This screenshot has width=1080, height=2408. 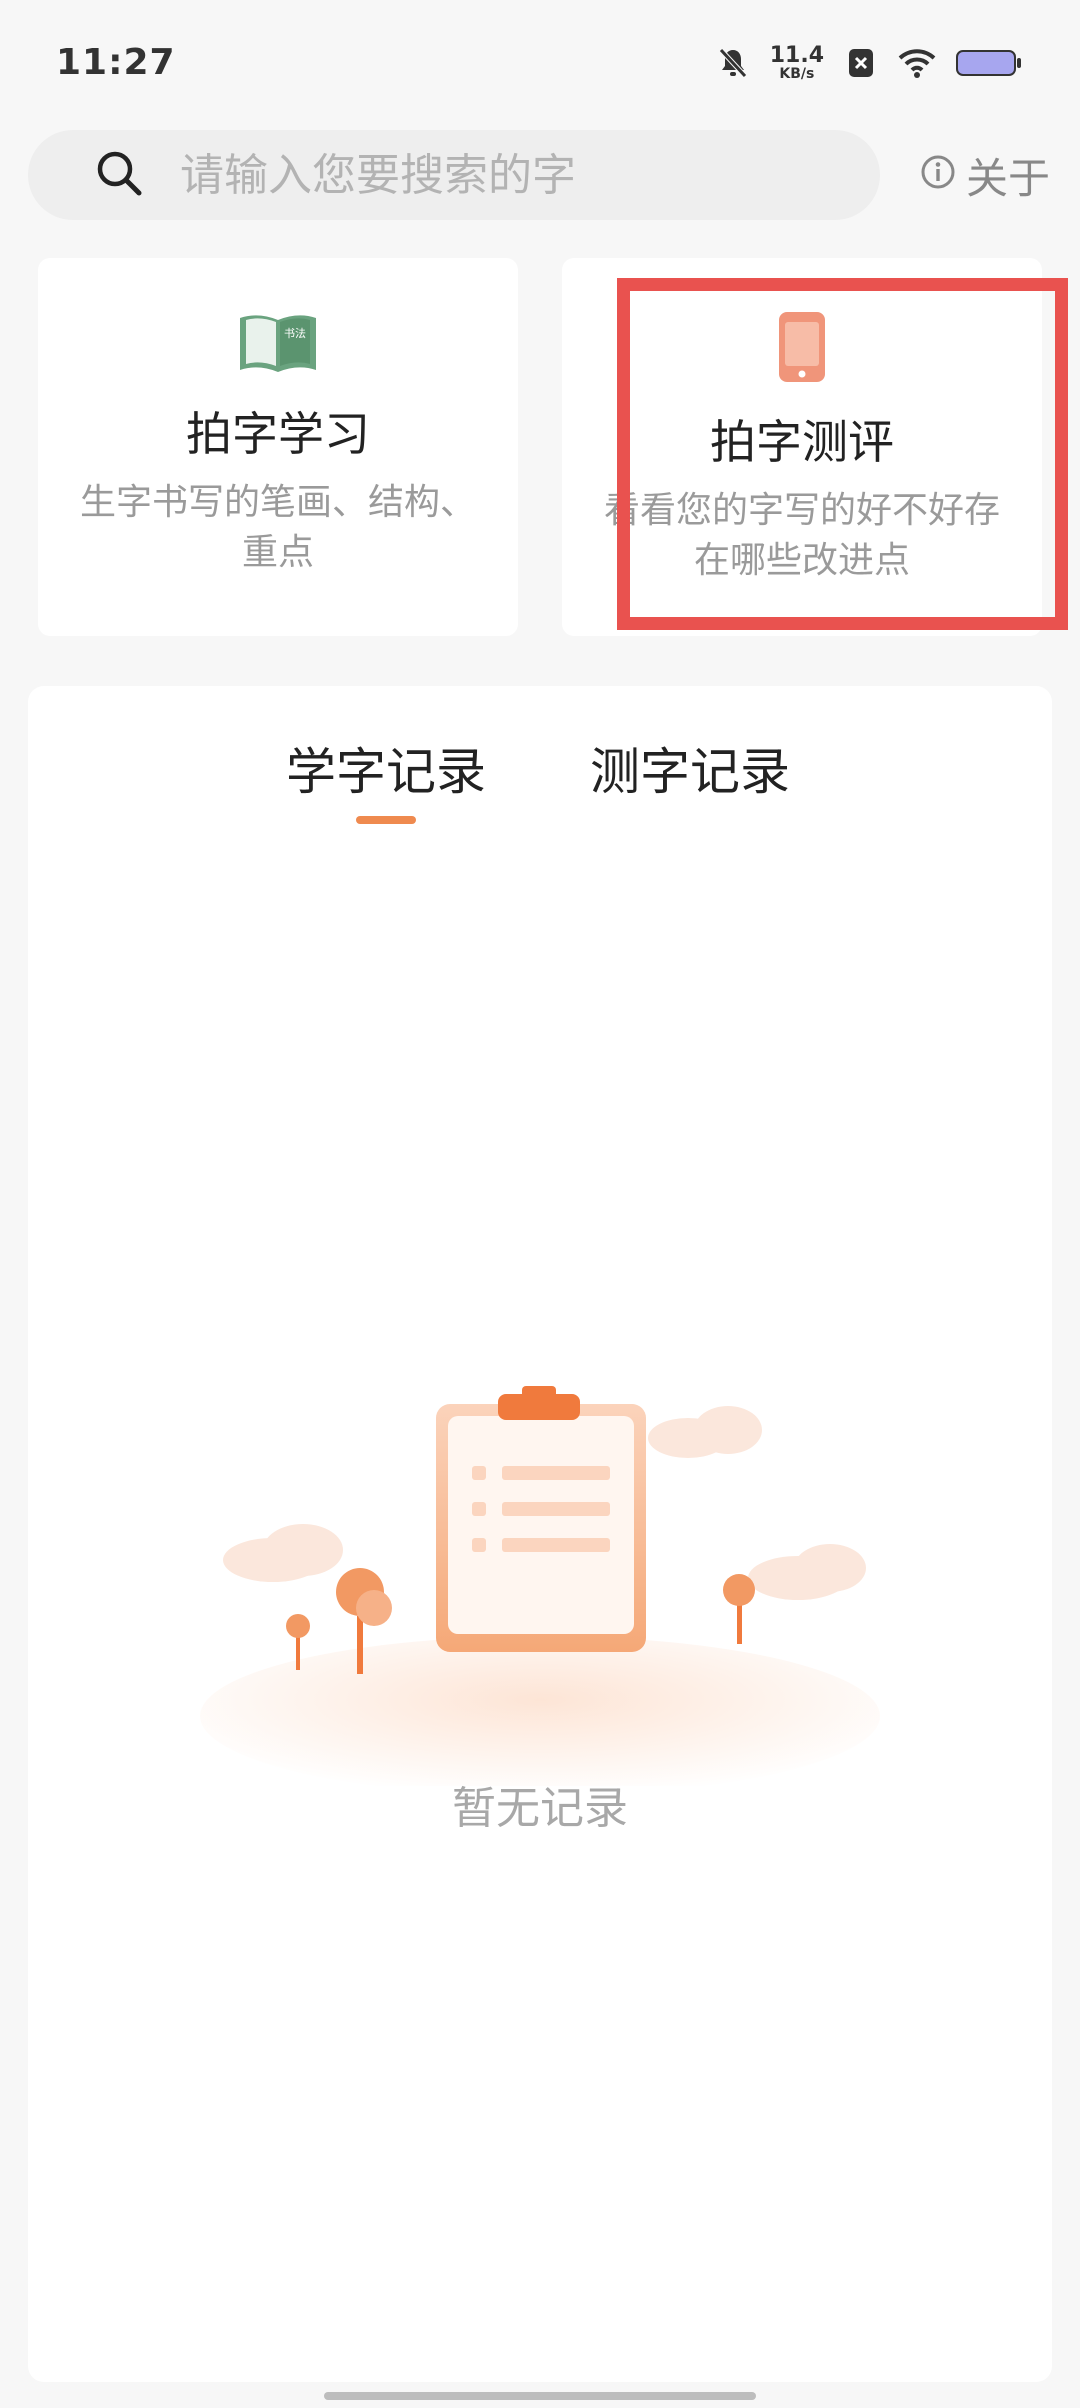 I want to click on book-text-1: 书法, so click(x=295, y=333).